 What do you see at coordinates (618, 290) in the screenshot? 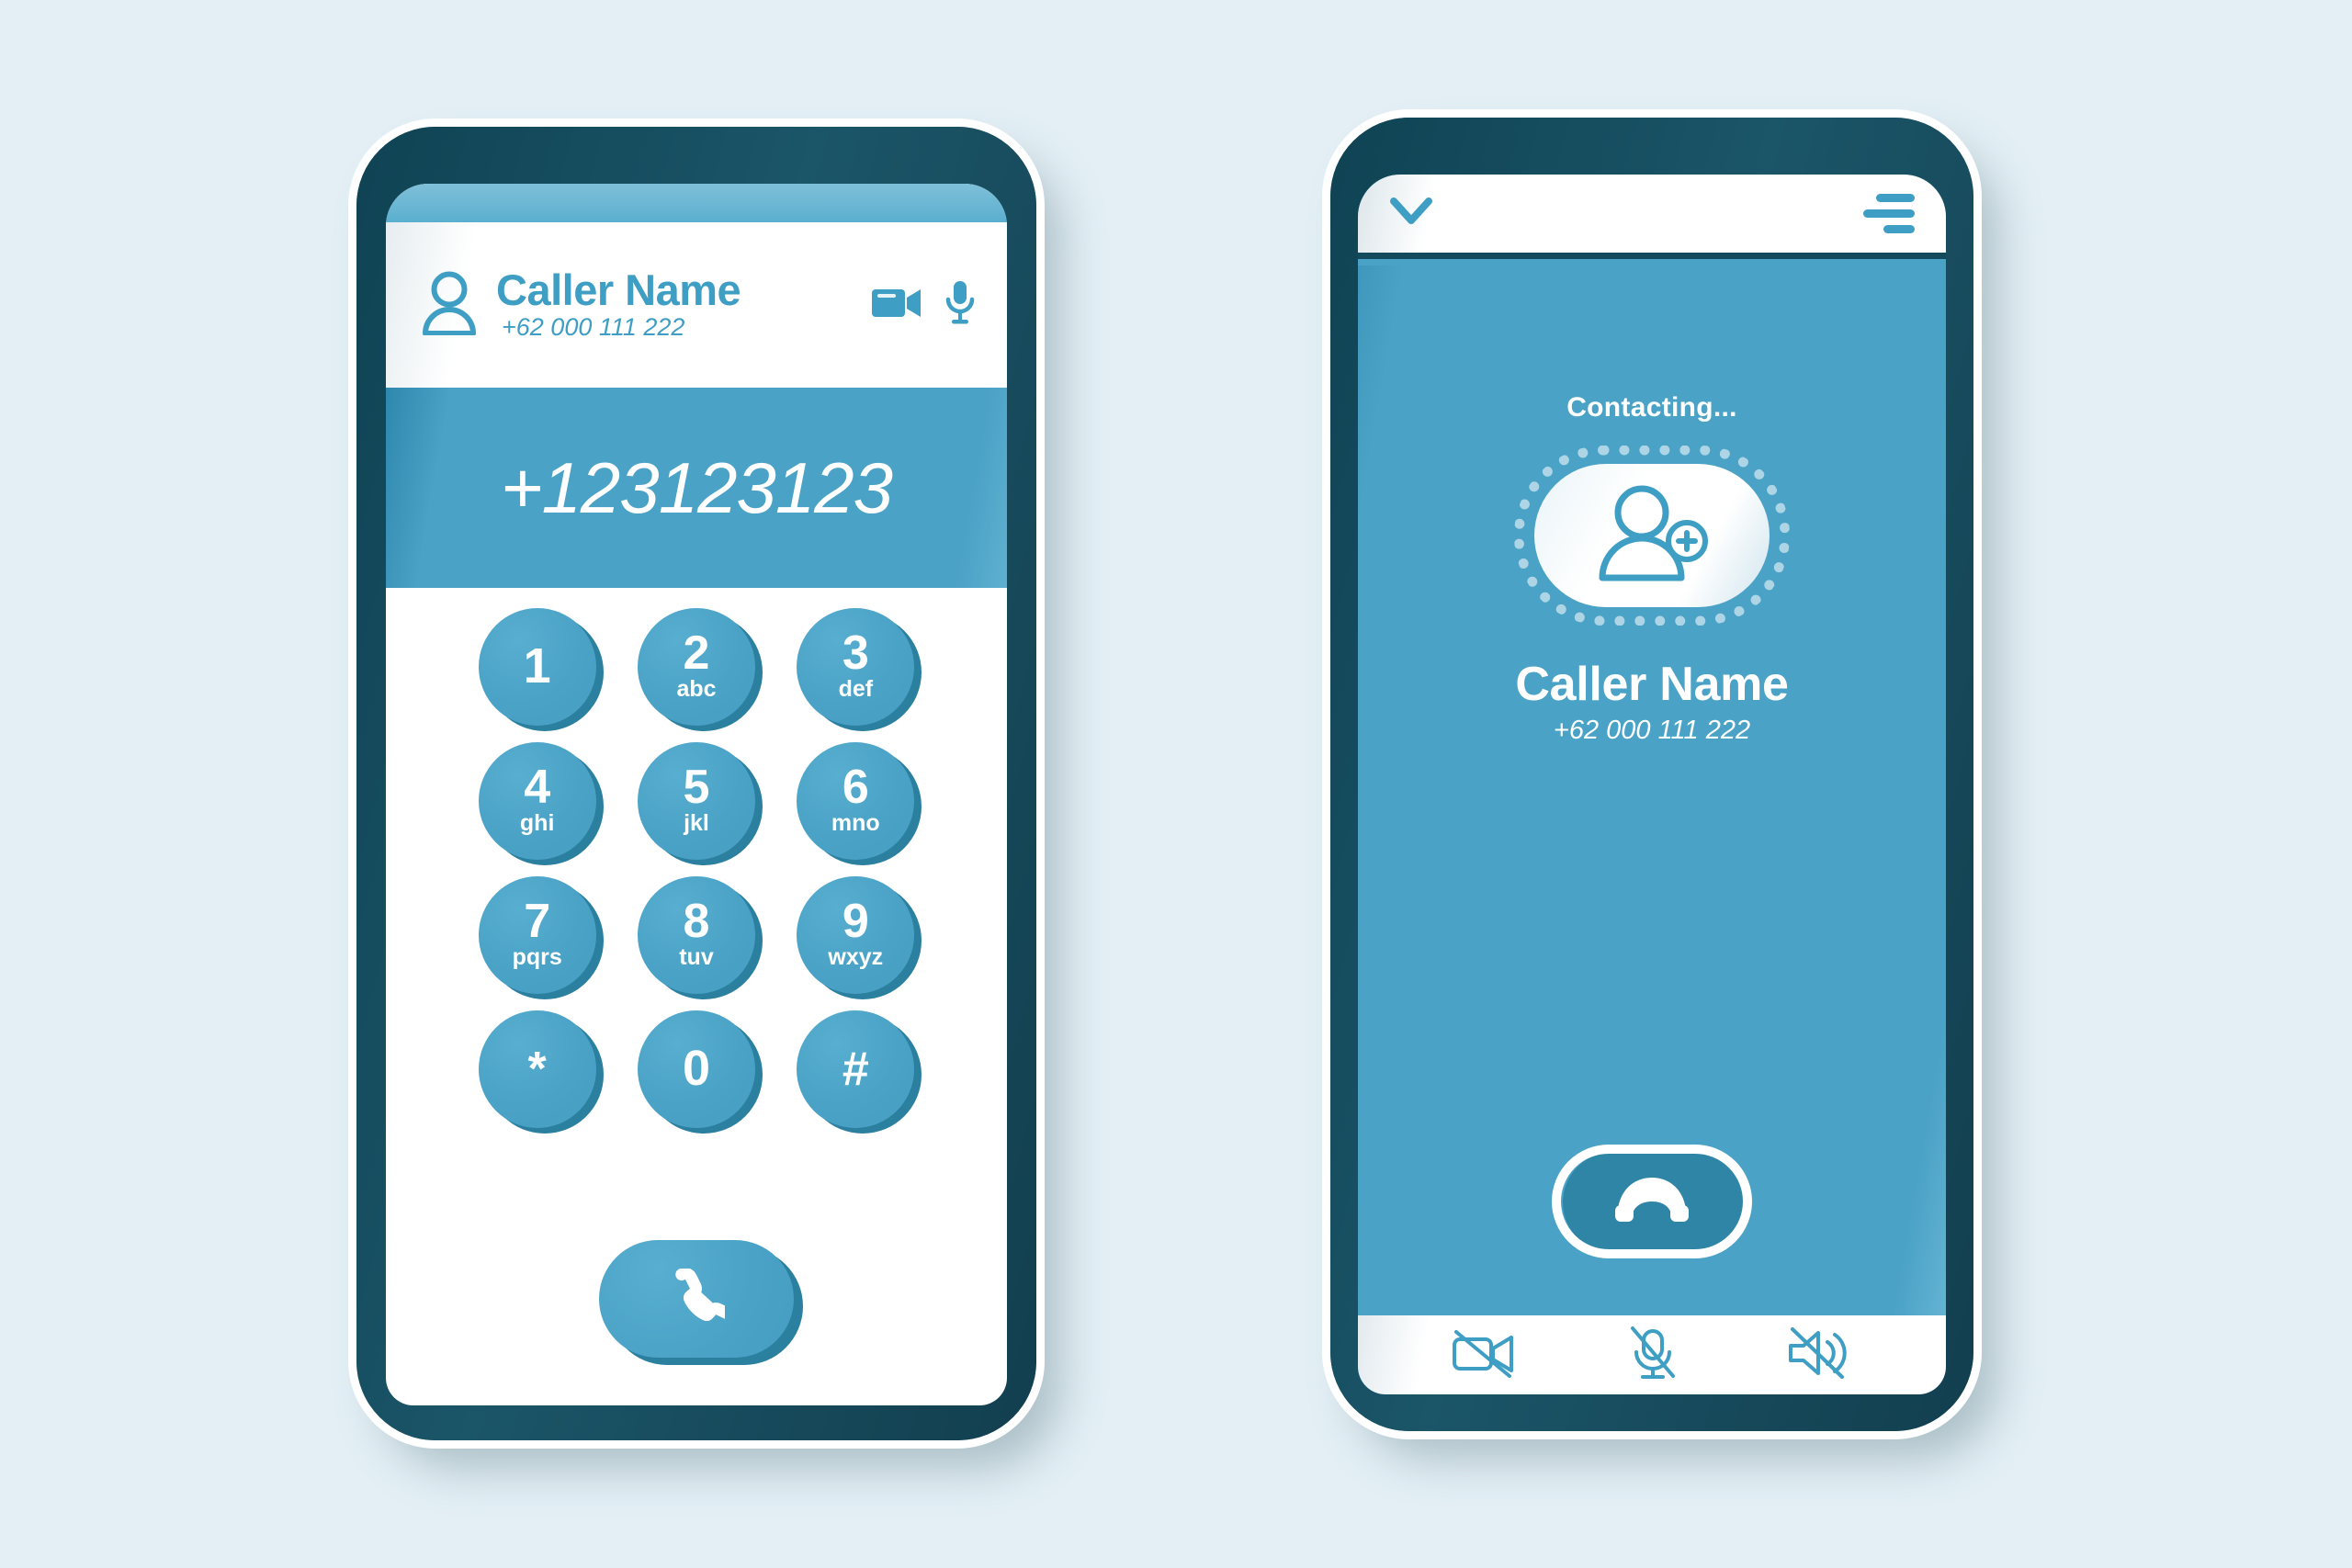
I see `caller-name: Caller Name` at bounding box center [618, 290].